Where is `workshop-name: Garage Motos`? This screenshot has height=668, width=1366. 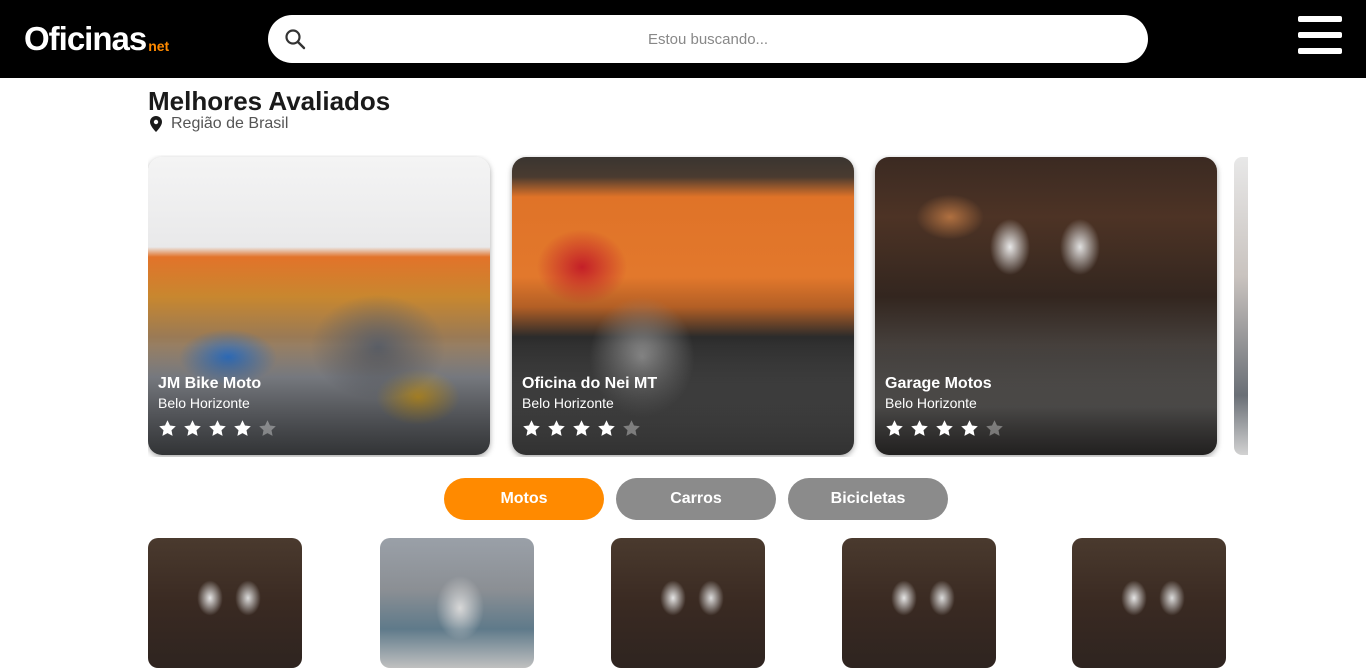
workshop-name: Garage Motos is located at coordinates (938, 383).